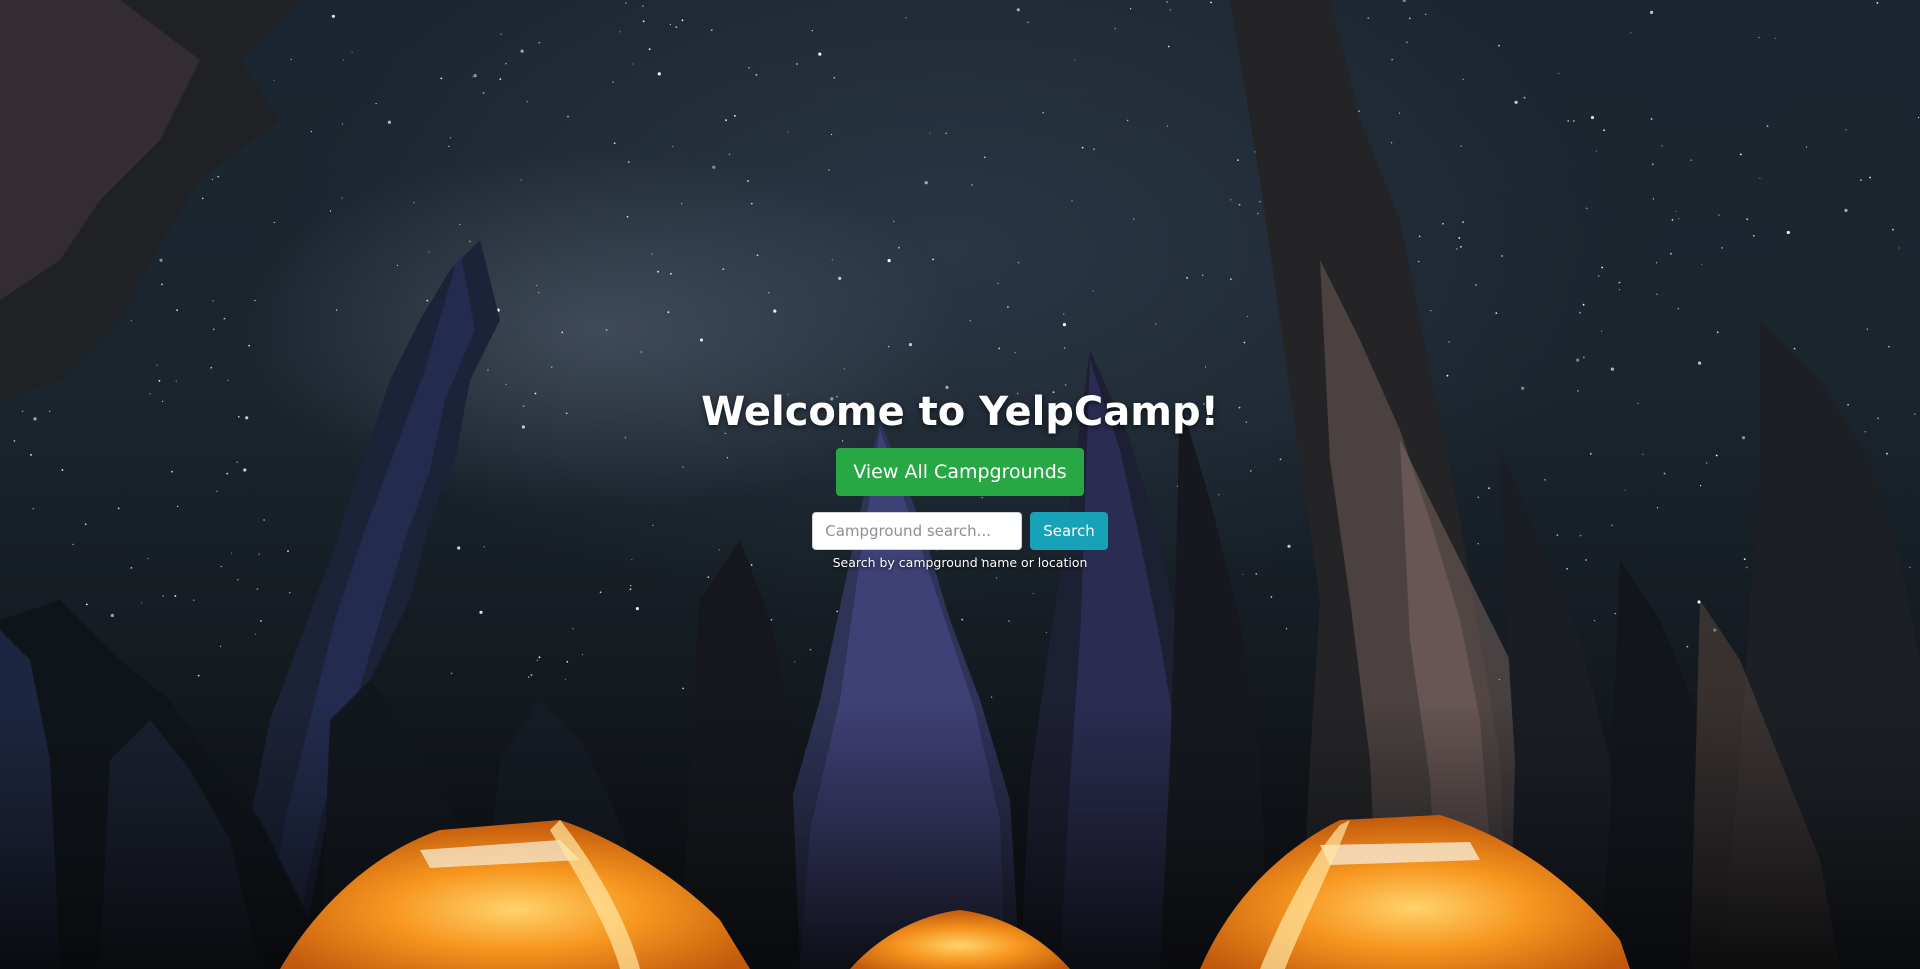 The width and height of the screenshot is (1920, 969). What do you see at coordinates (960, 472) in the screenshot?
I see `view-all-campgrounds-button: View All Campgrounds` at bounding box center [960, 472].